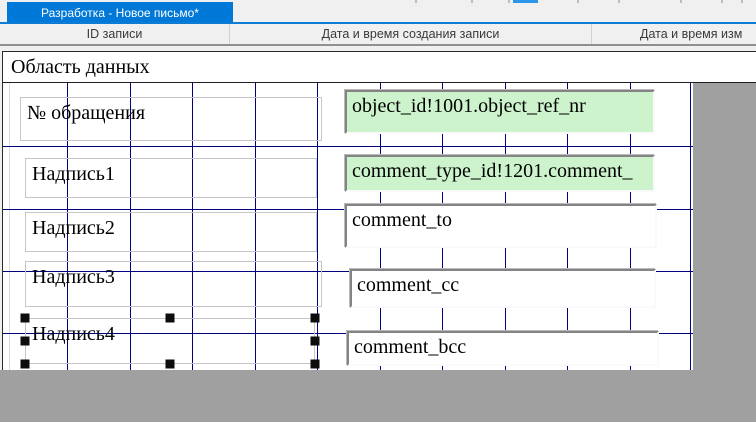 This screenshot has width=756, height=422. Describe the element at coordinates (25, 318) in the screenshot. I see `handle-top-left` at that location.